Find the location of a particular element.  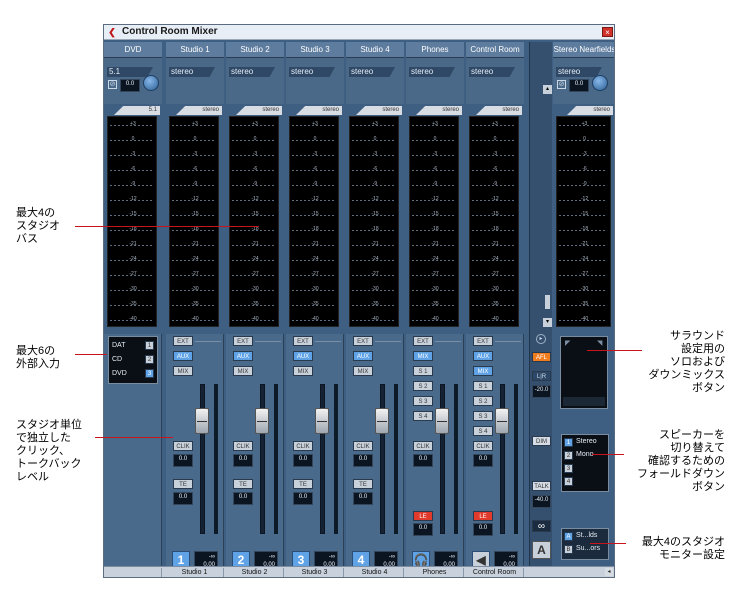

panner-controls is located at coordinates (584, 401).